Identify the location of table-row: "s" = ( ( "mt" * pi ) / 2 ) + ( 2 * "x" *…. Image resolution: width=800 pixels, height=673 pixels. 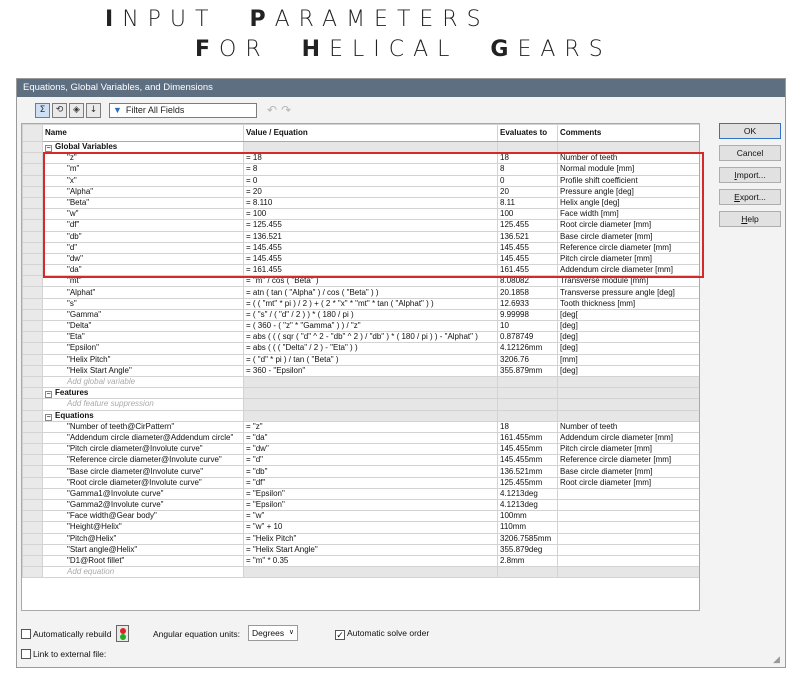
(360, 303).